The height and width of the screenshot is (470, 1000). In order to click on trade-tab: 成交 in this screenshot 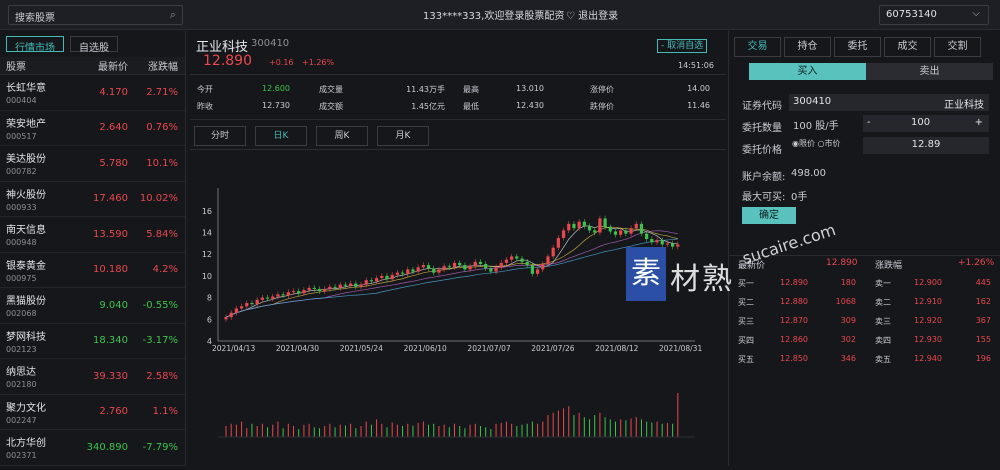, I will do `click(907, 47)`.